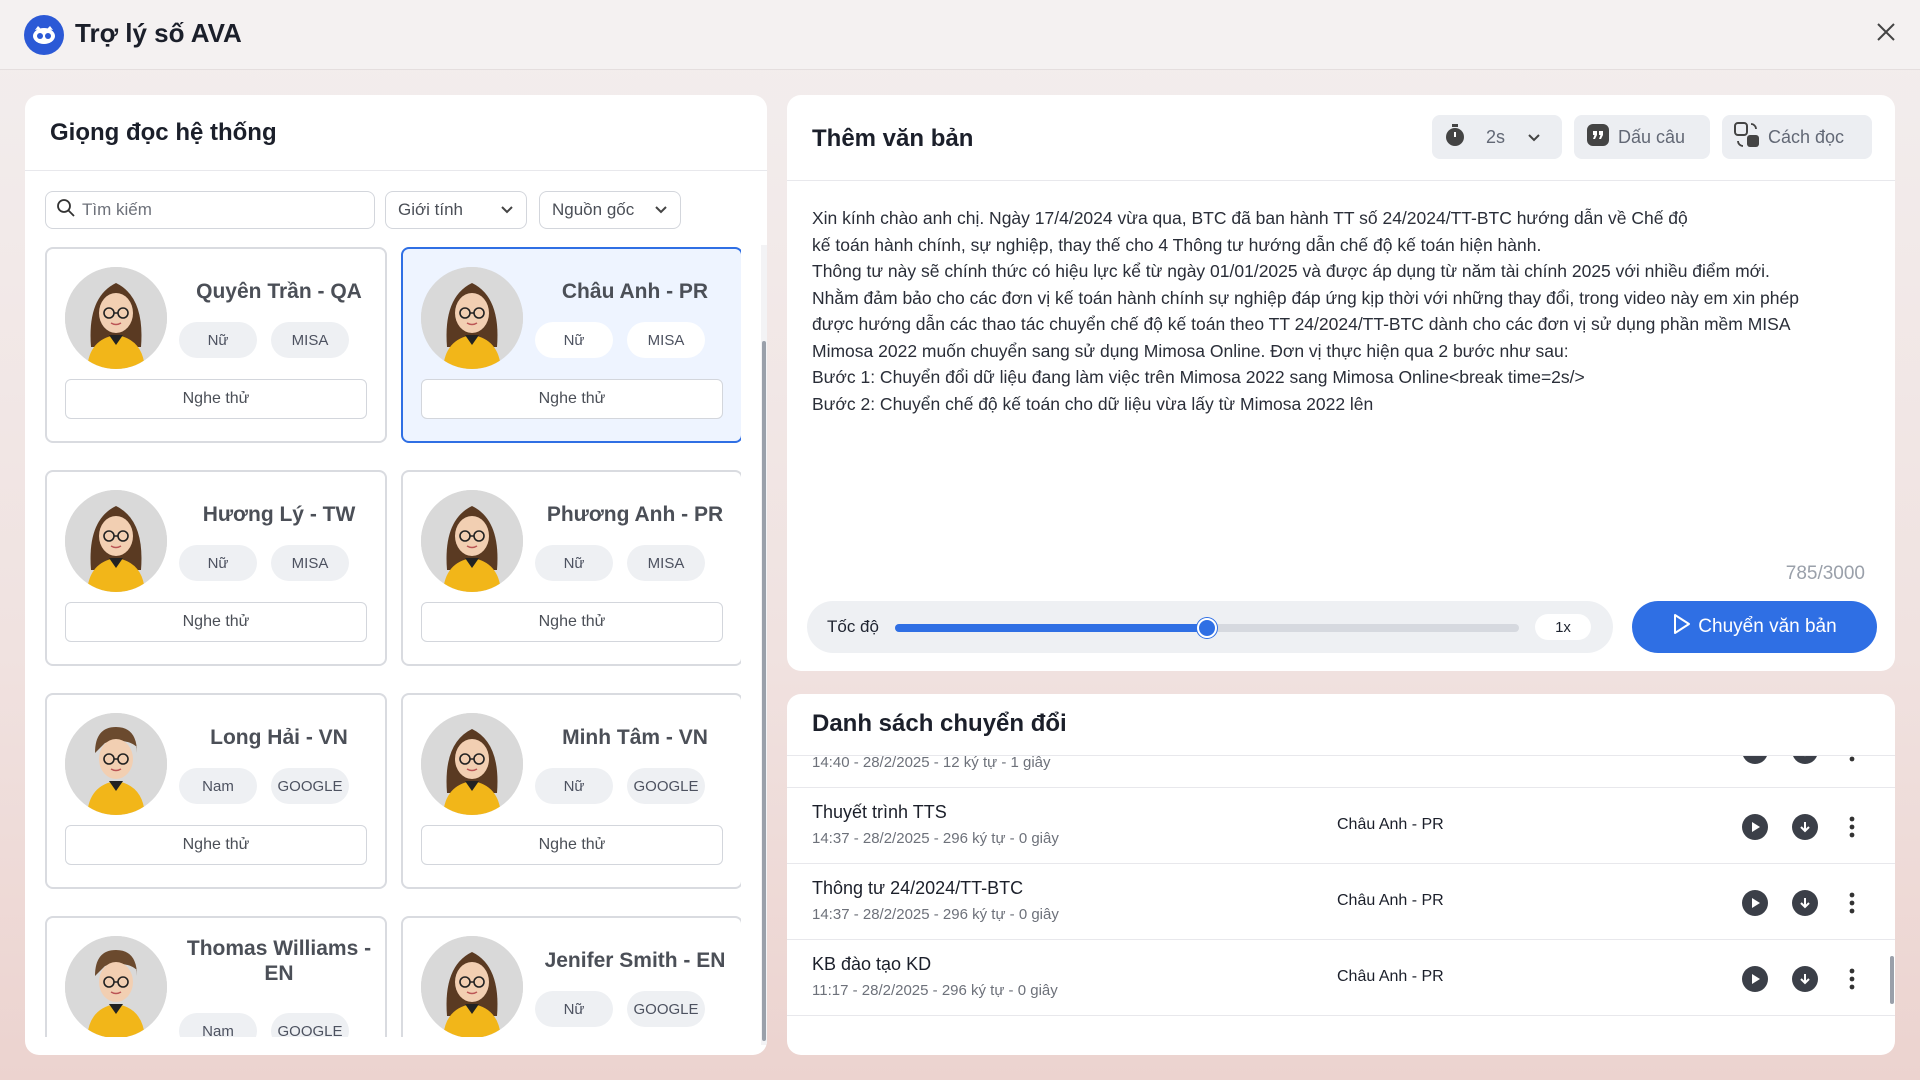 This screenshot has height=1080, width=1920. I want to click on speed-value: 1x, so click(1563, 627).